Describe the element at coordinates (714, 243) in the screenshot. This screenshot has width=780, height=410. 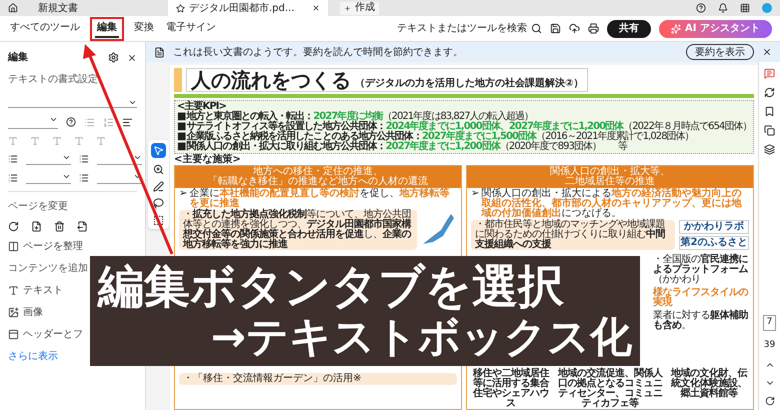
I see `logo: 第2のふるさと` at that location.